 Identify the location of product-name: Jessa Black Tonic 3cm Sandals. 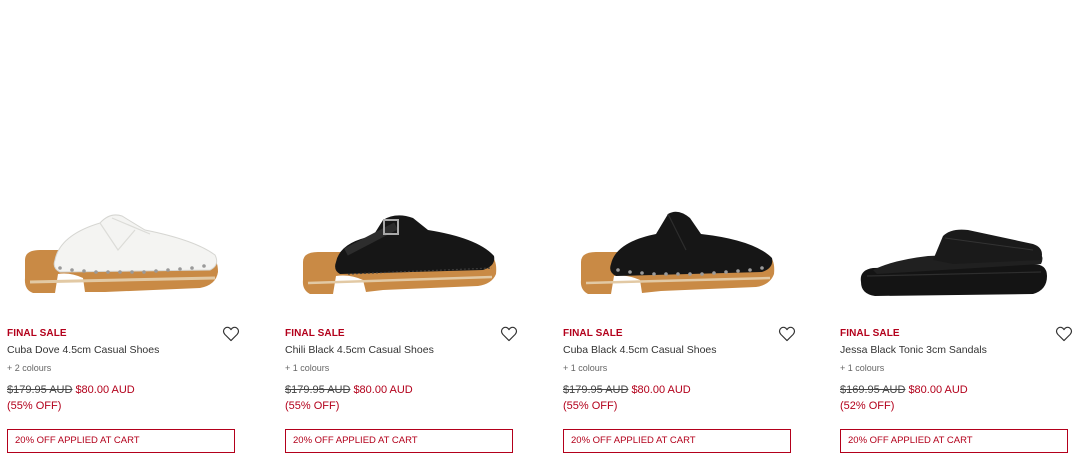
(913, 350).